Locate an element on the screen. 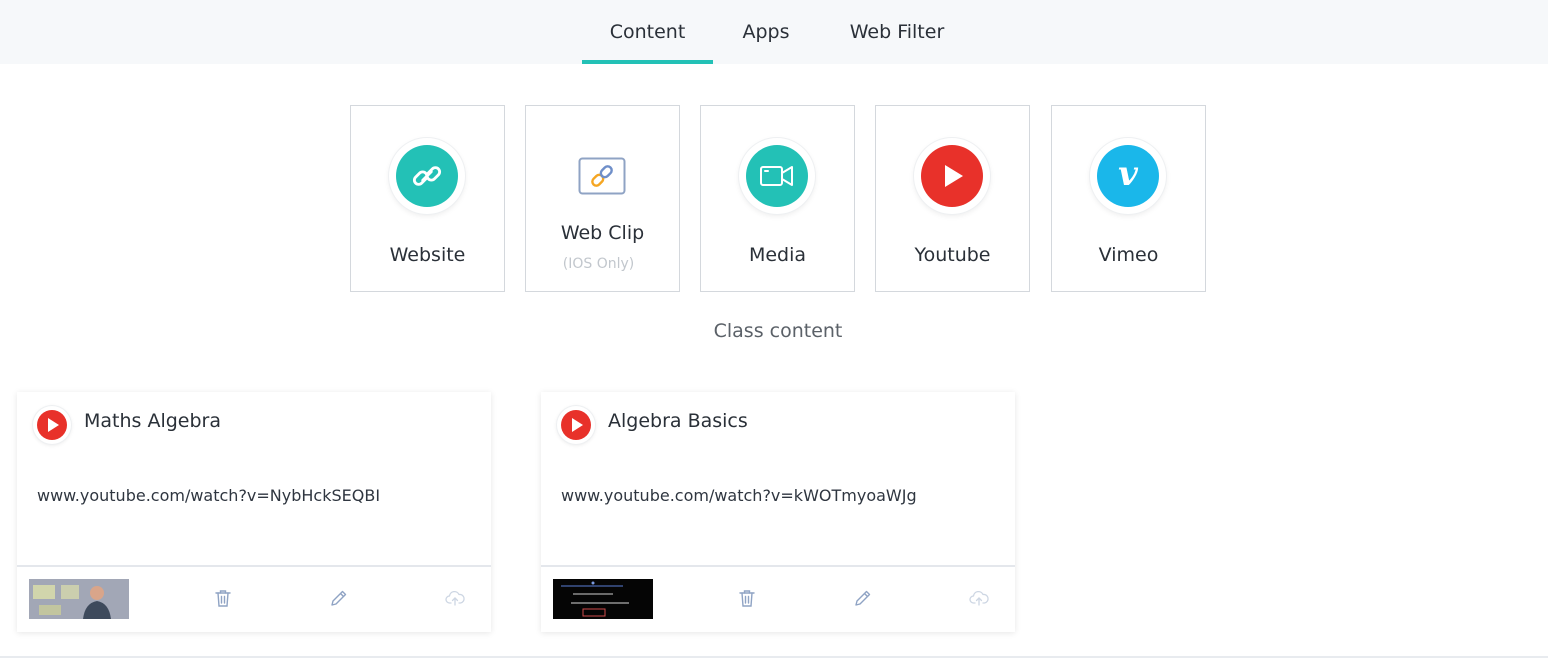 This screenshot has height=658, width=1548. vimeo-tile: v Vimeo is located at coordinates (1128, 198).